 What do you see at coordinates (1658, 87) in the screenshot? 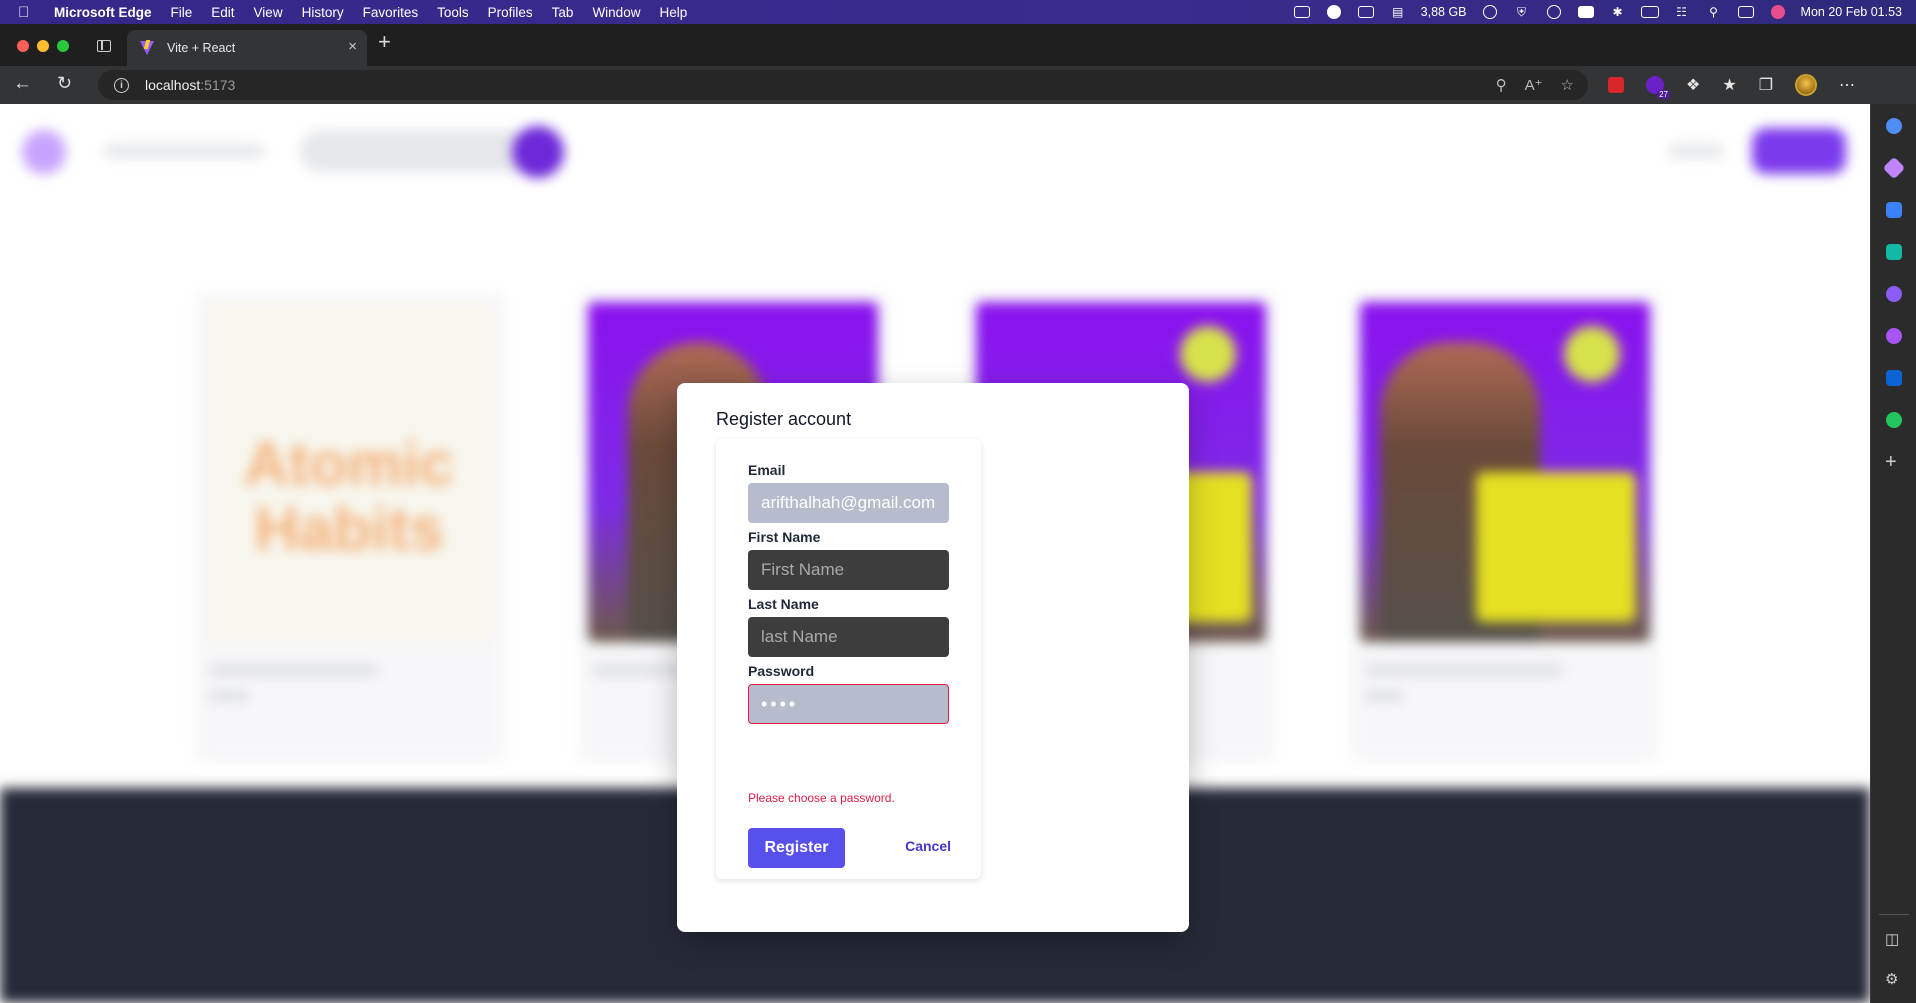
I see `extension-purple-icon: 27` at bounding box center [1658, 87].